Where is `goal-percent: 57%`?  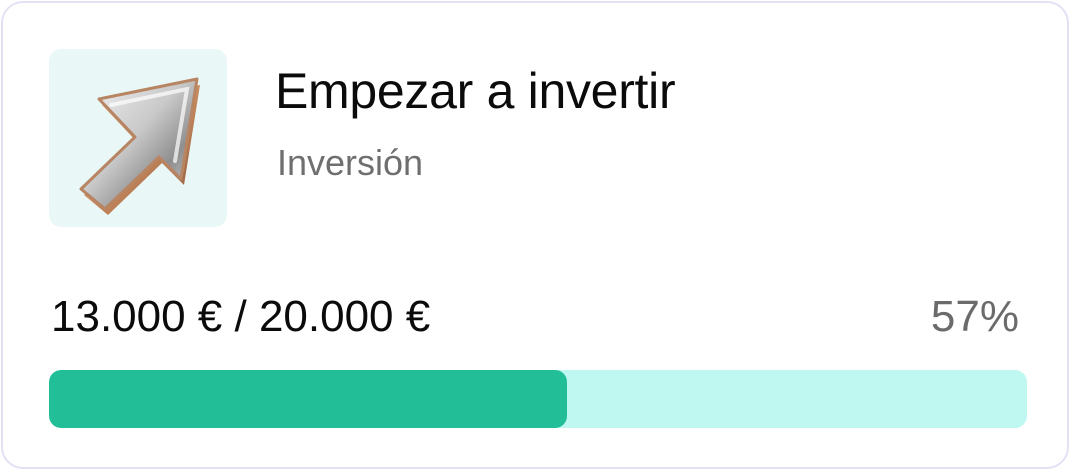
goal-percent: 57% is located at coordinates (974, 316).